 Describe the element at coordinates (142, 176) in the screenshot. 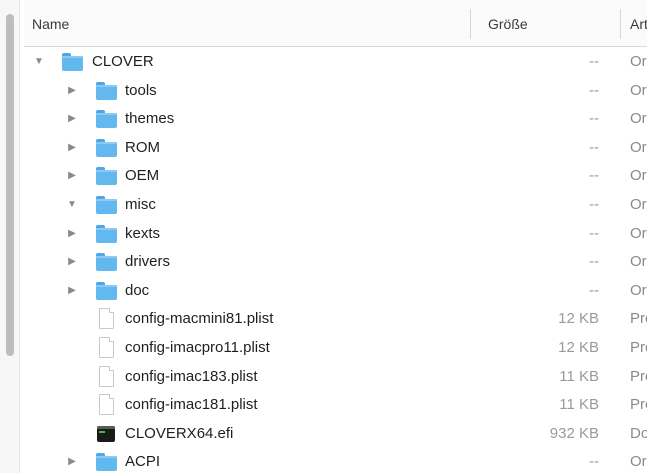

I see `item-name: OEM` at that location.